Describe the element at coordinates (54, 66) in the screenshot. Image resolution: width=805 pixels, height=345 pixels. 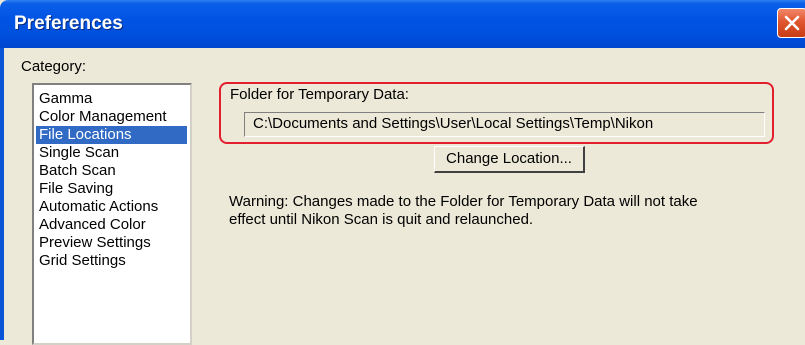
I see `category-label: Category:` at that location.